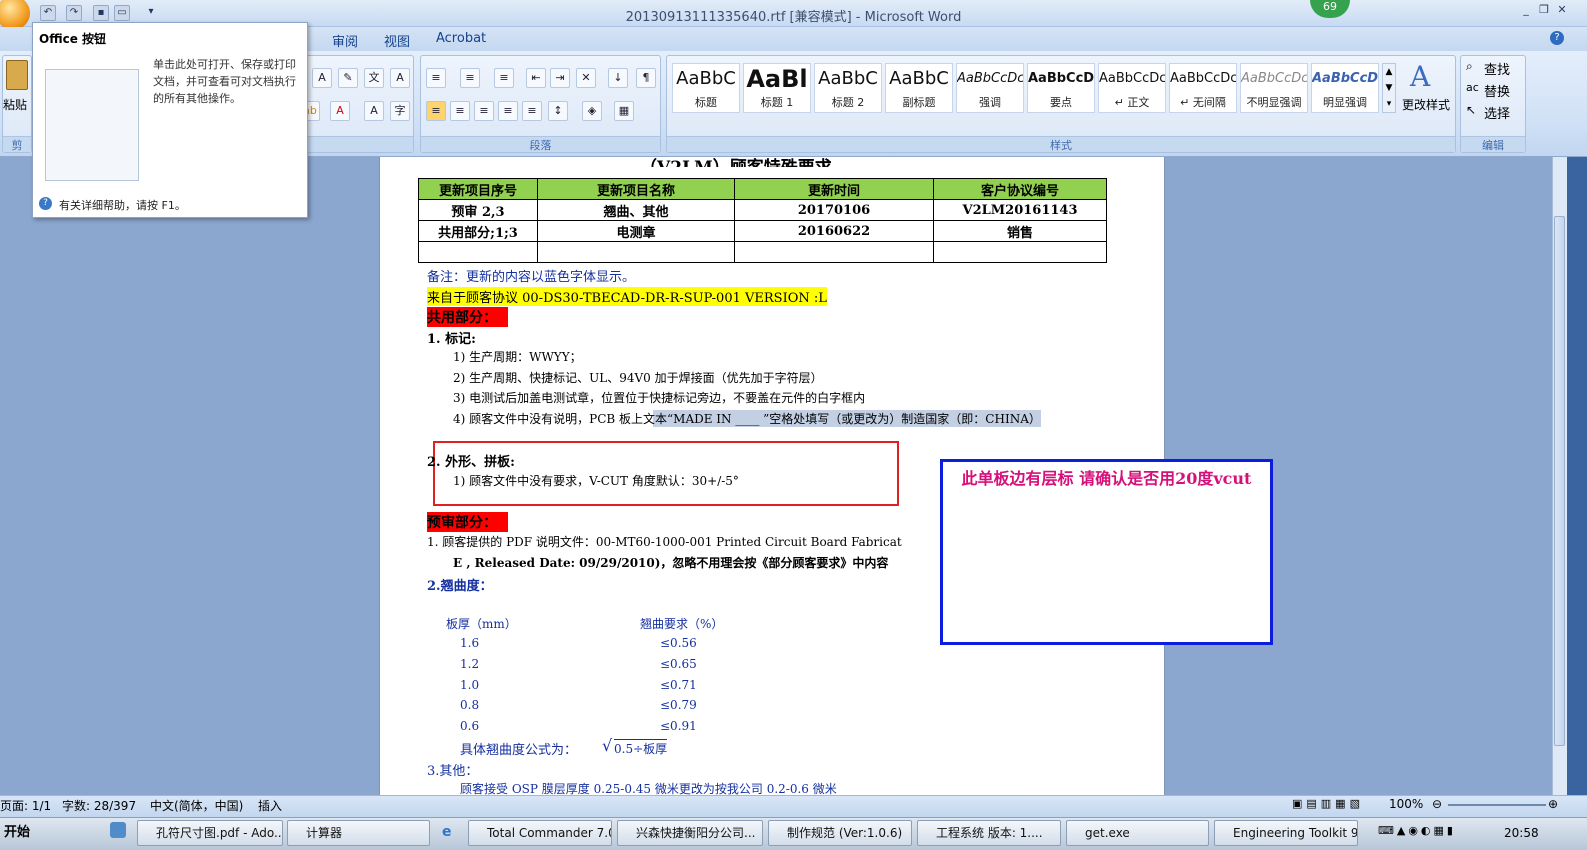 Image resolution: width=1587 pixels, height=850 pixels. What do you see at coordinates (374, 78) in the screenshot?
I see `phonetic-icon: 文` at bounding box center [374, 78].